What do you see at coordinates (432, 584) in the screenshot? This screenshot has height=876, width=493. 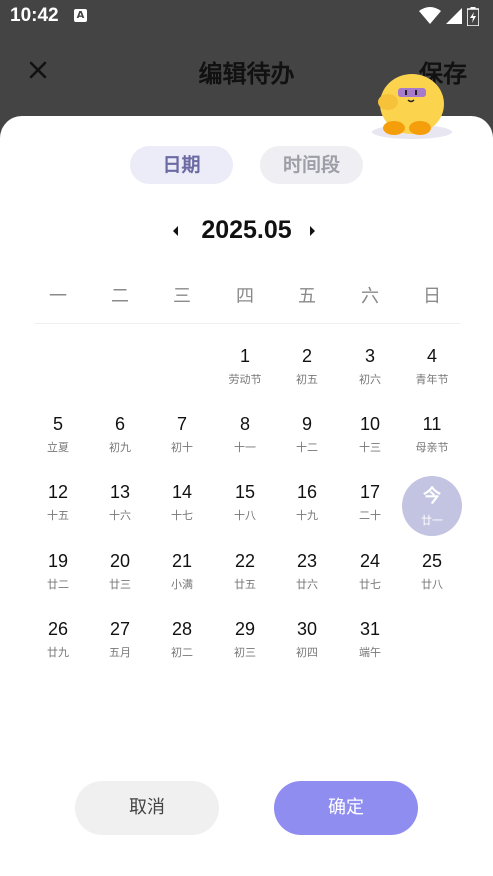 I see `lunar-label: 廿八` at bounding box center [432, 584].